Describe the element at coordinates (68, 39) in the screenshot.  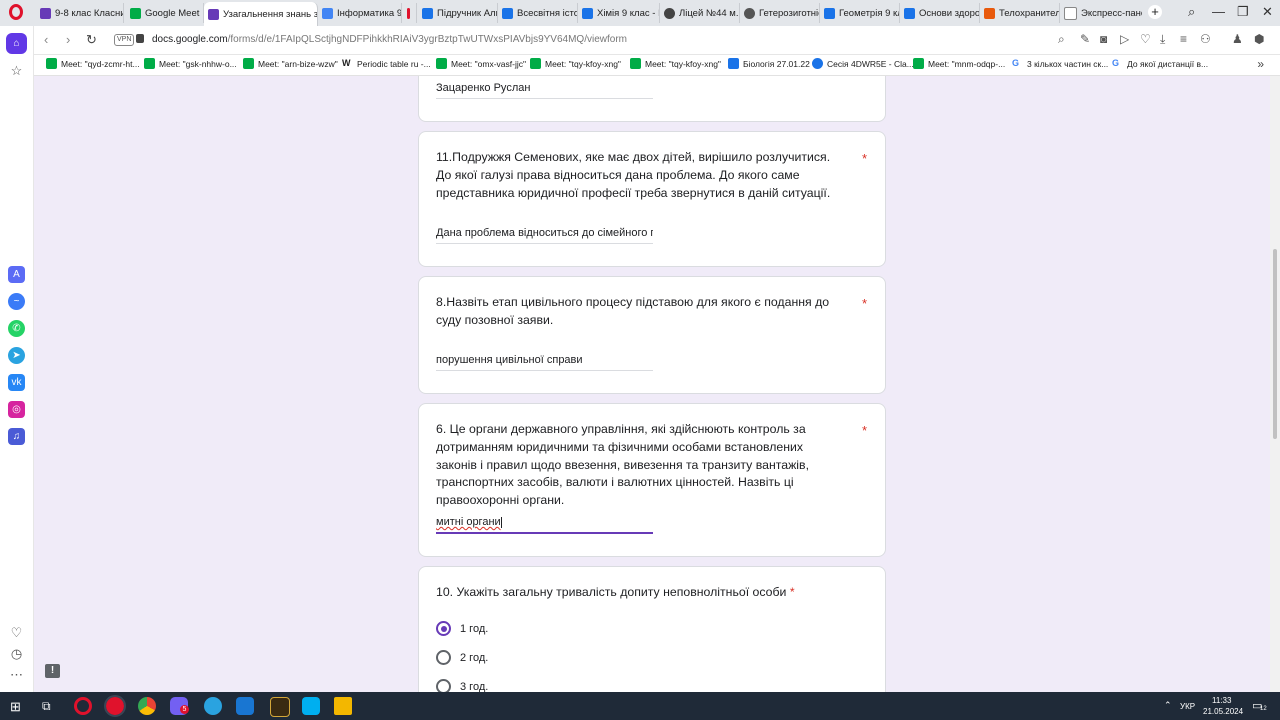
I see `forward-icon: ›` at that location.